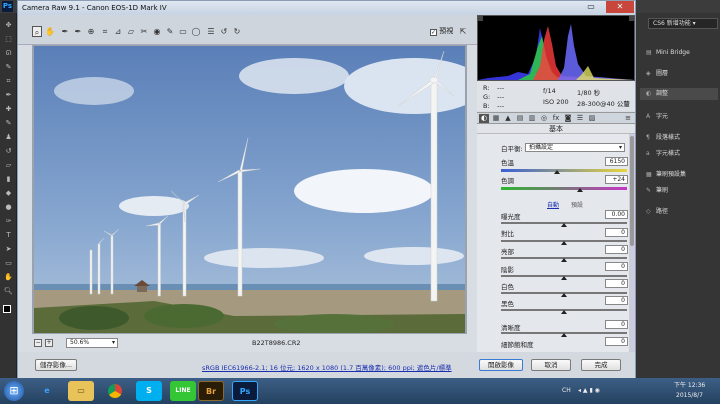 Image resolution: width=720 pixels, height=404 pixels. I want to click on panel-scrollbar-thumb, so click(632, 191).